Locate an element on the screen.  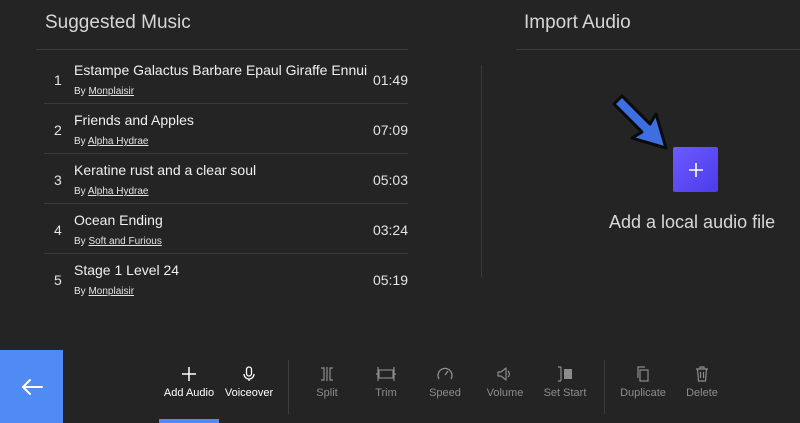
track-duration: 07:09 is located at coordinates (390, 130).